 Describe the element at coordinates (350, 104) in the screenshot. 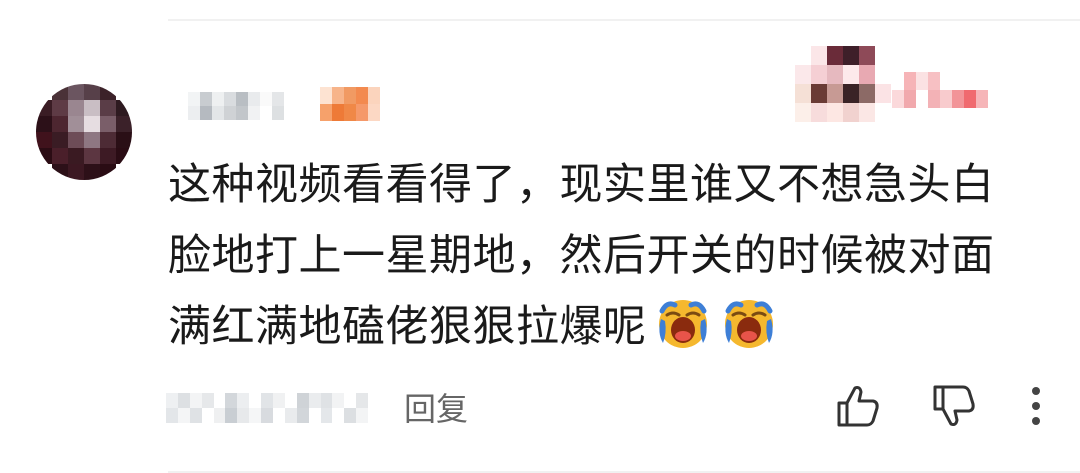

I see `user-badge-blurred` at that location.